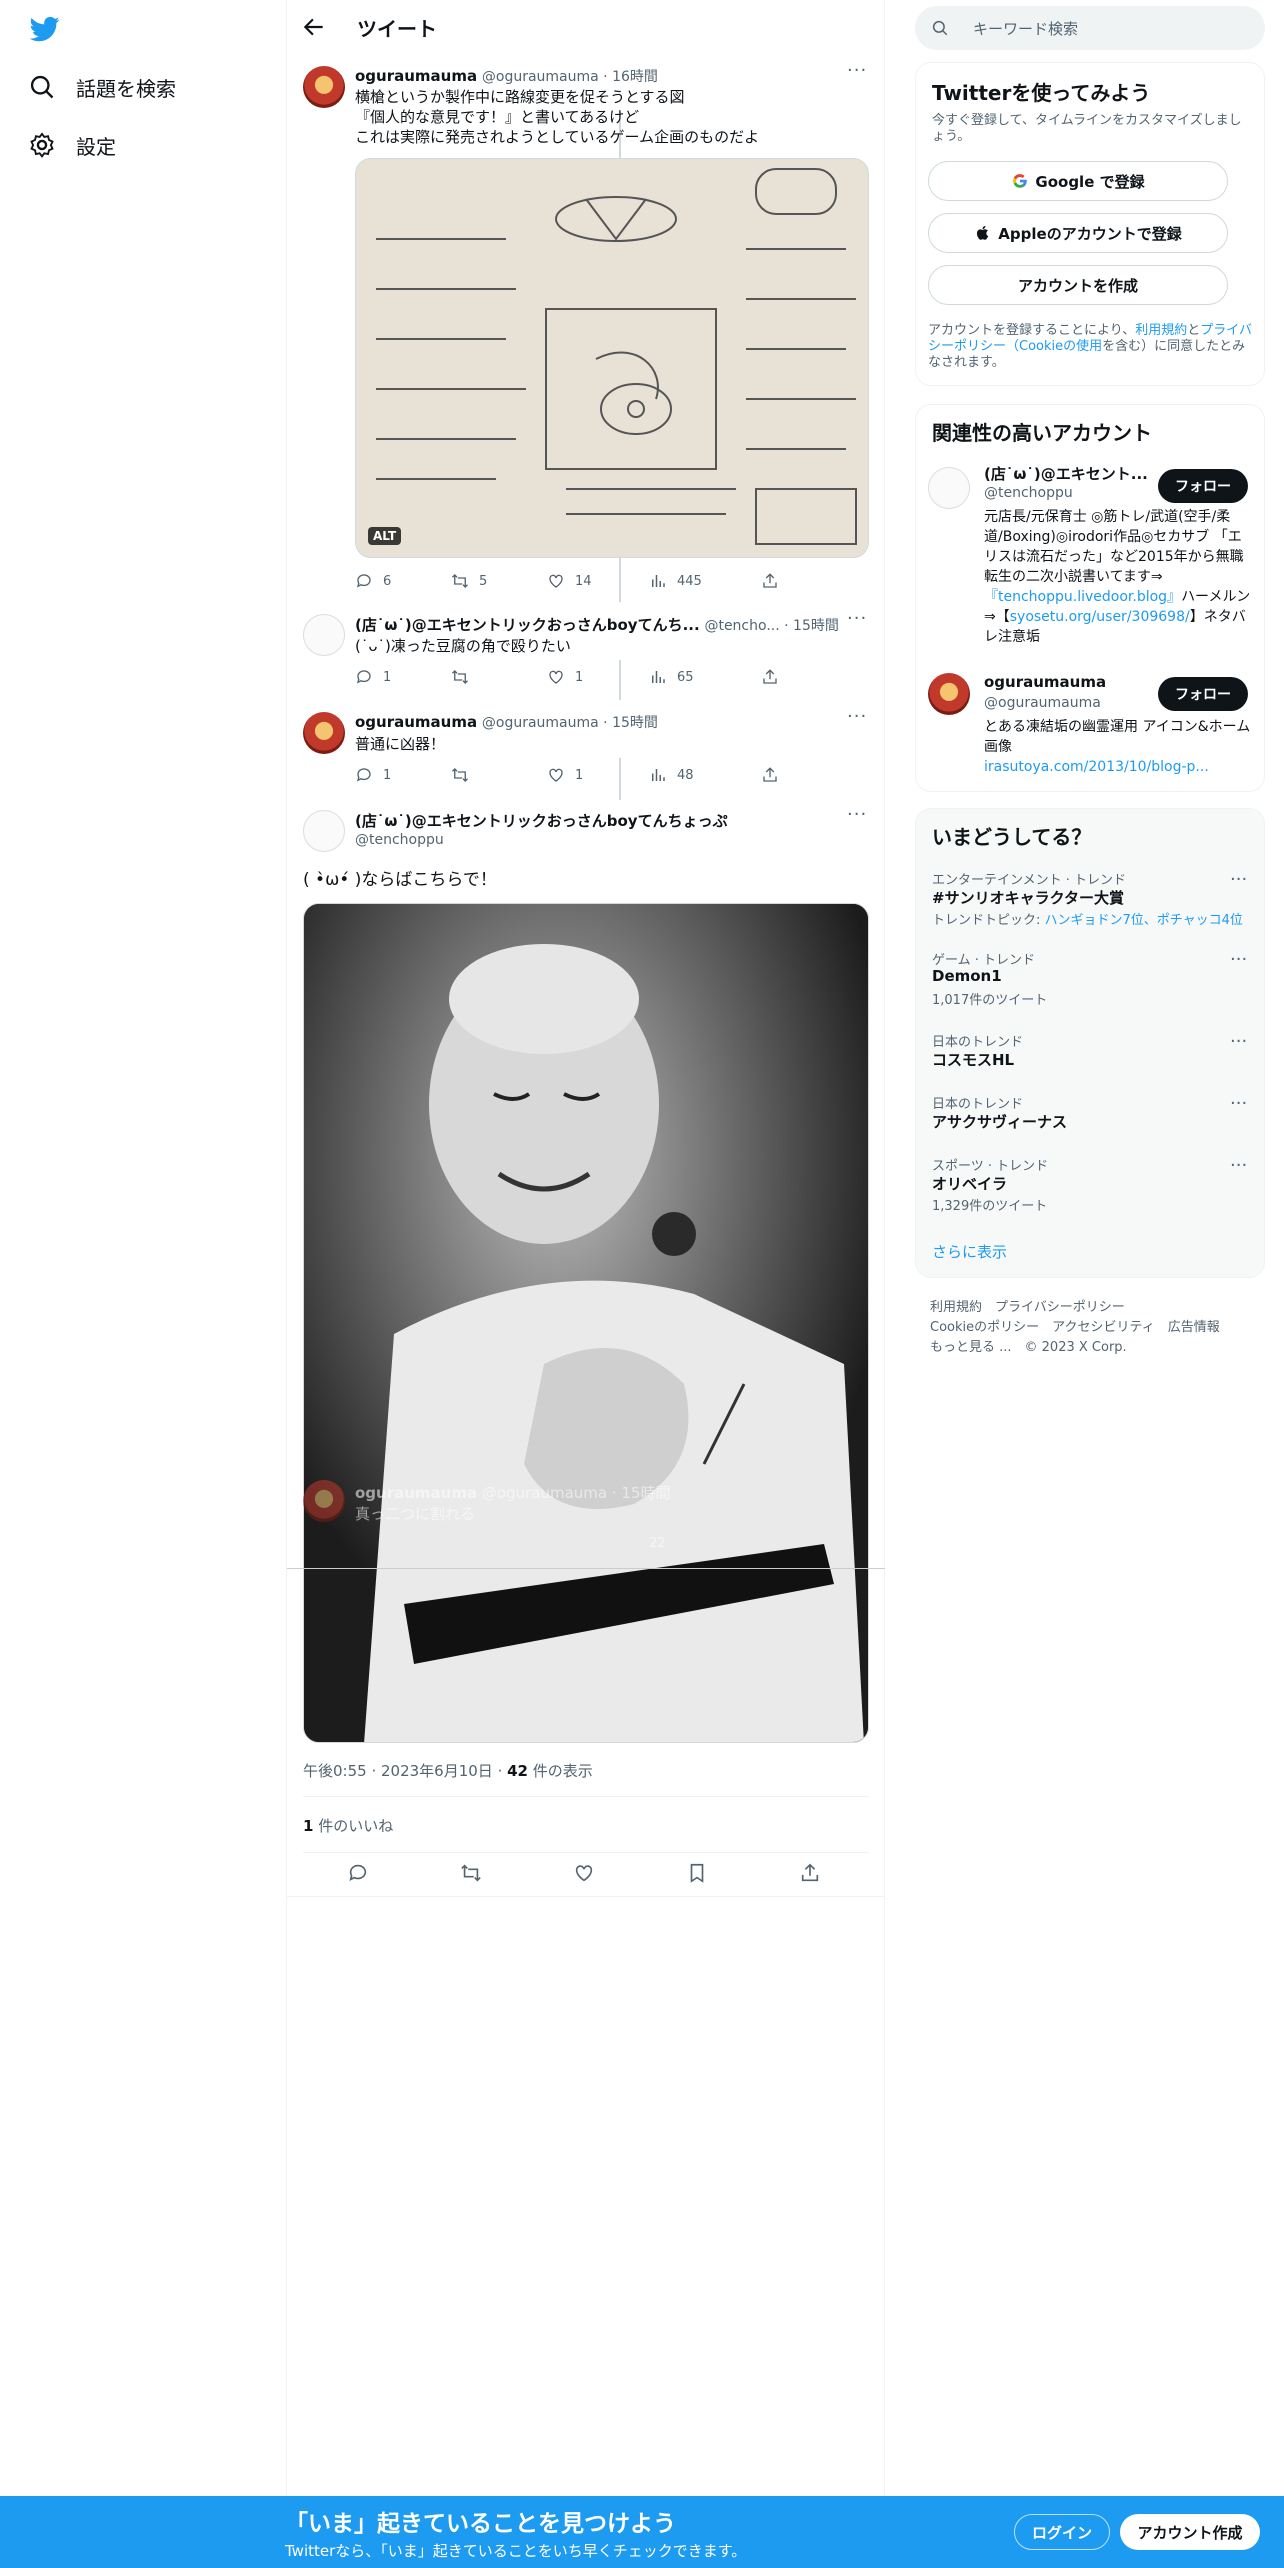 The width and height of the screenshot is (1284, 2568). I want to click on tweet-timestamp: 午後0:55 · 2023年6月10日 · 42 件の表示, so click(448, 1770).